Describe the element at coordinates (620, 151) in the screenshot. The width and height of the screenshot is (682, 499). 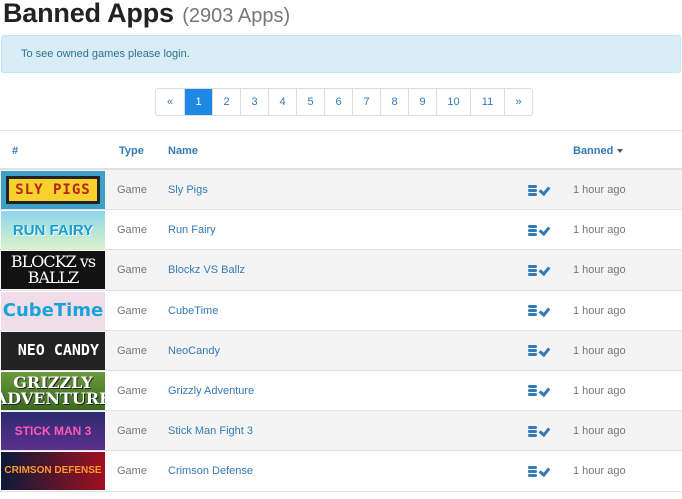
I see `sort-caret-icon` at that location.